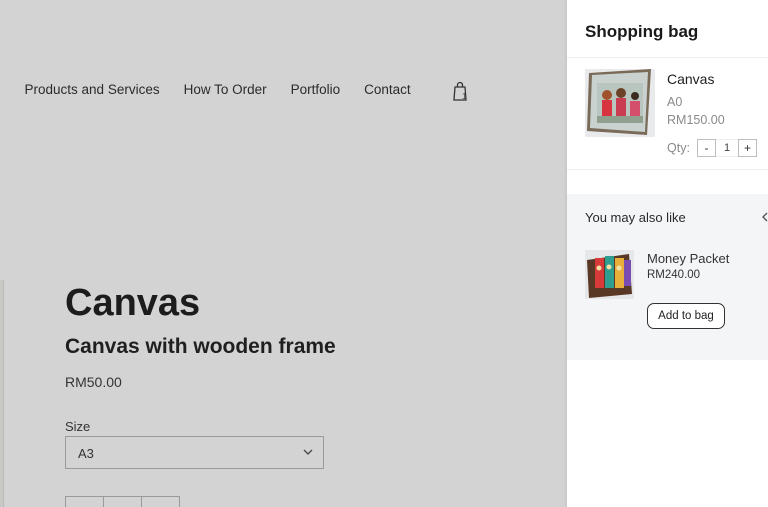 This screenshot has height=507, width=768. Describe the element at coordinates (747, 148) in the screenshot. I see `qty-increment-button: +` at that location.